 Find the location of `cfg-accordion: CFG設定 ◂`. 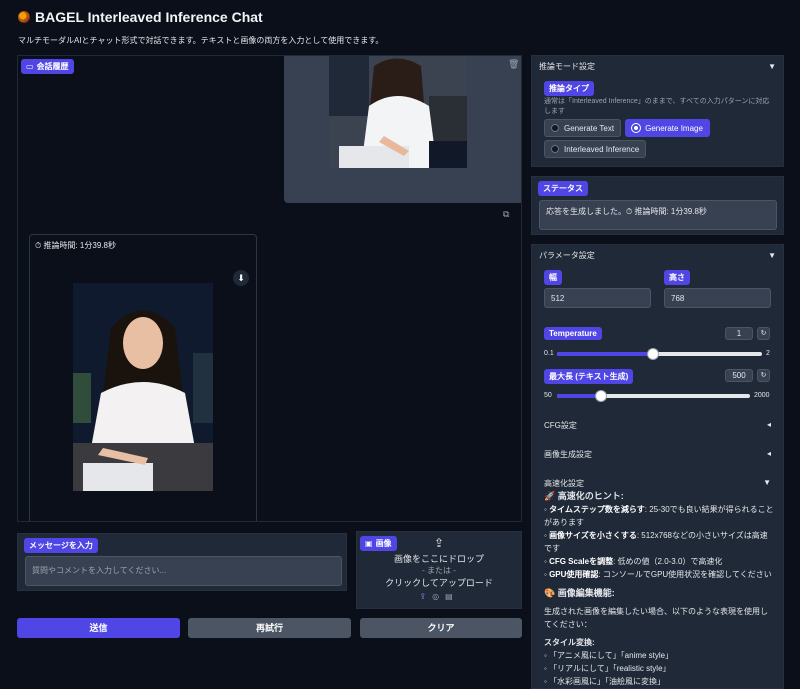

cfg-accordion: CFG設定 ◂ is located at coordinates (657, 425).